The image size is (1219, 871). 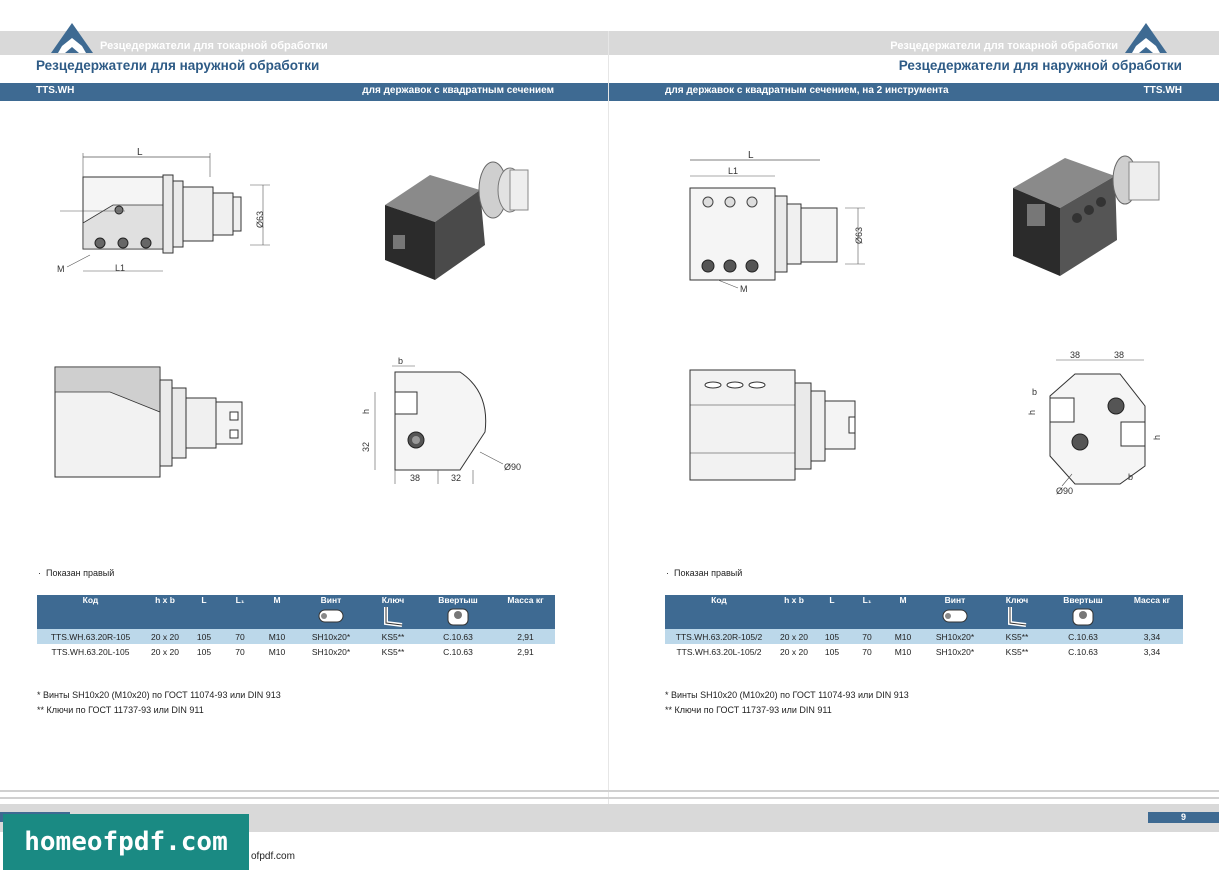 What do you see at coordinates (415, 478) in the screenshot?
I see `dim-38: 38` at bounding box center [415, 478].